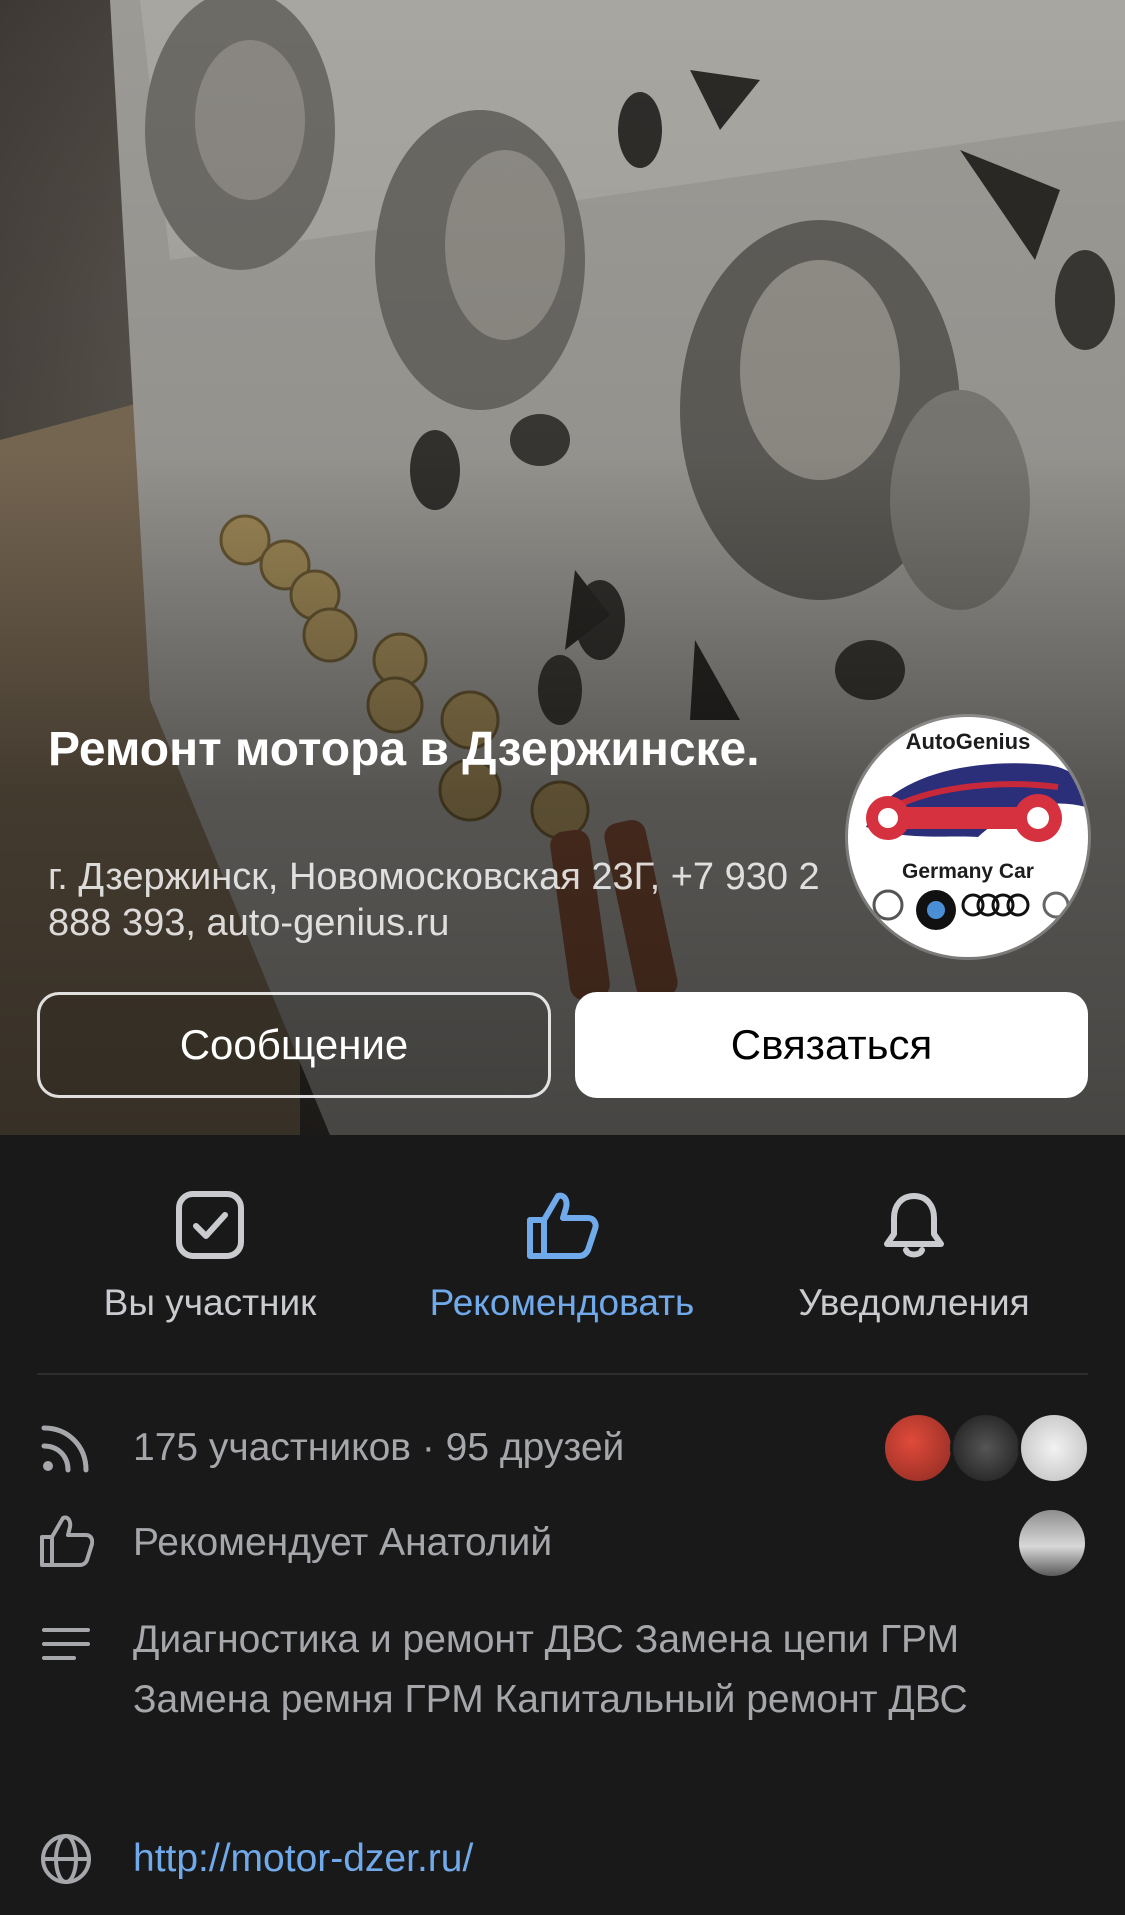  Describe the element at coordinates (66, 1644) in the screenshot. I see `text-lines-icon` at that location.